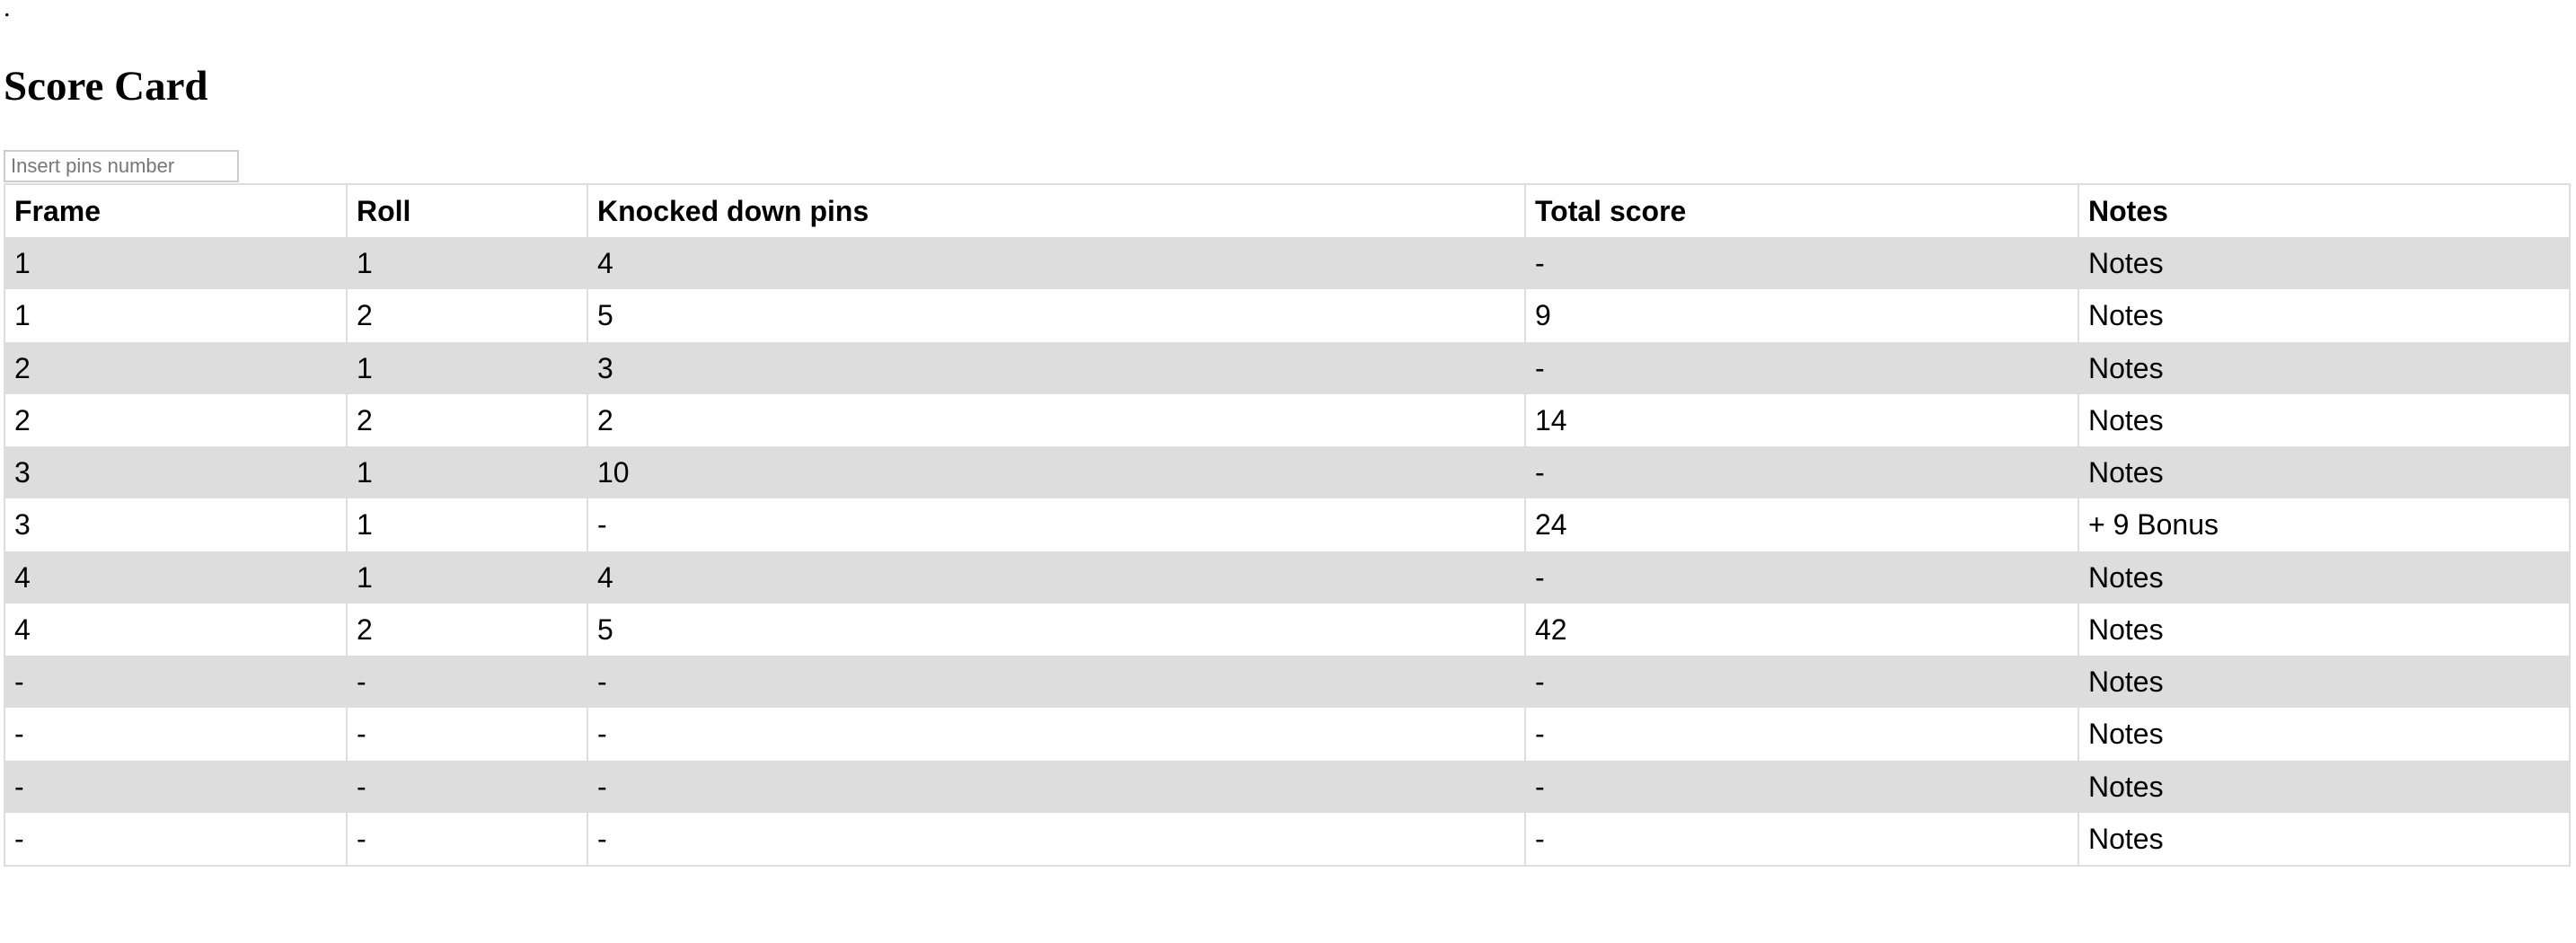  What do you see at coordinates (1802, 315) in the screenshot?
I see `cell-total-score: 9` at bounding box center [1802, 315].